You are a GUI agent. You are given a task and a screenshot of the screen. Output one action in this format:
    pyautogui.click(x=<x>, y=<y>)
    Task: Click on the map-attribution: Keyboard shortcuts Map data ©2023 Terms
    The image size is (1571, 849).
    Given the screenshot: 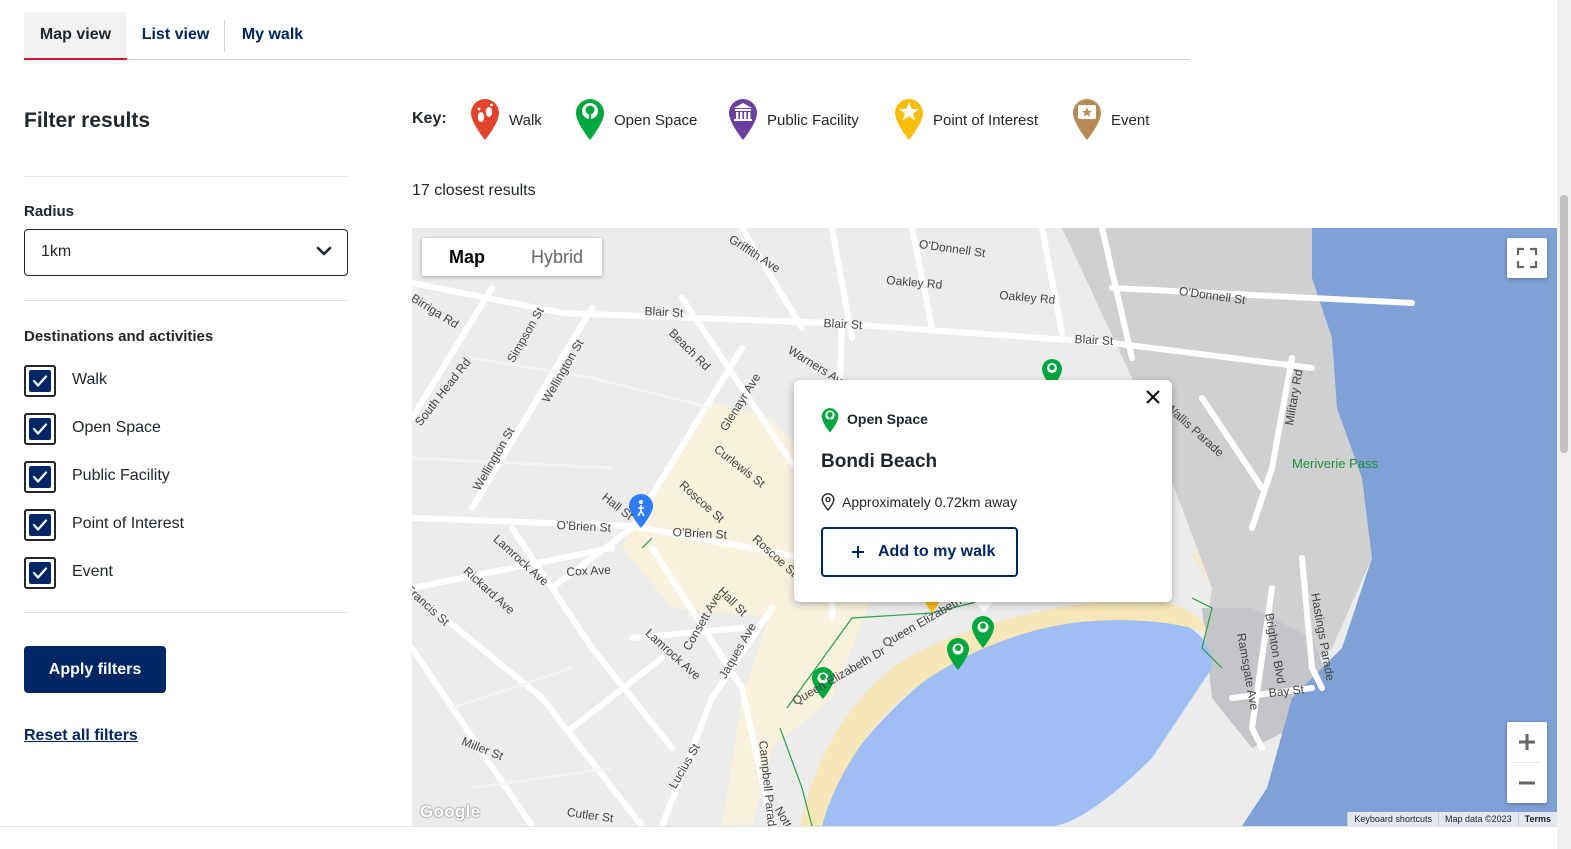 What is the action you would take?
    pyautogui.click(x=1452, y=819)
    